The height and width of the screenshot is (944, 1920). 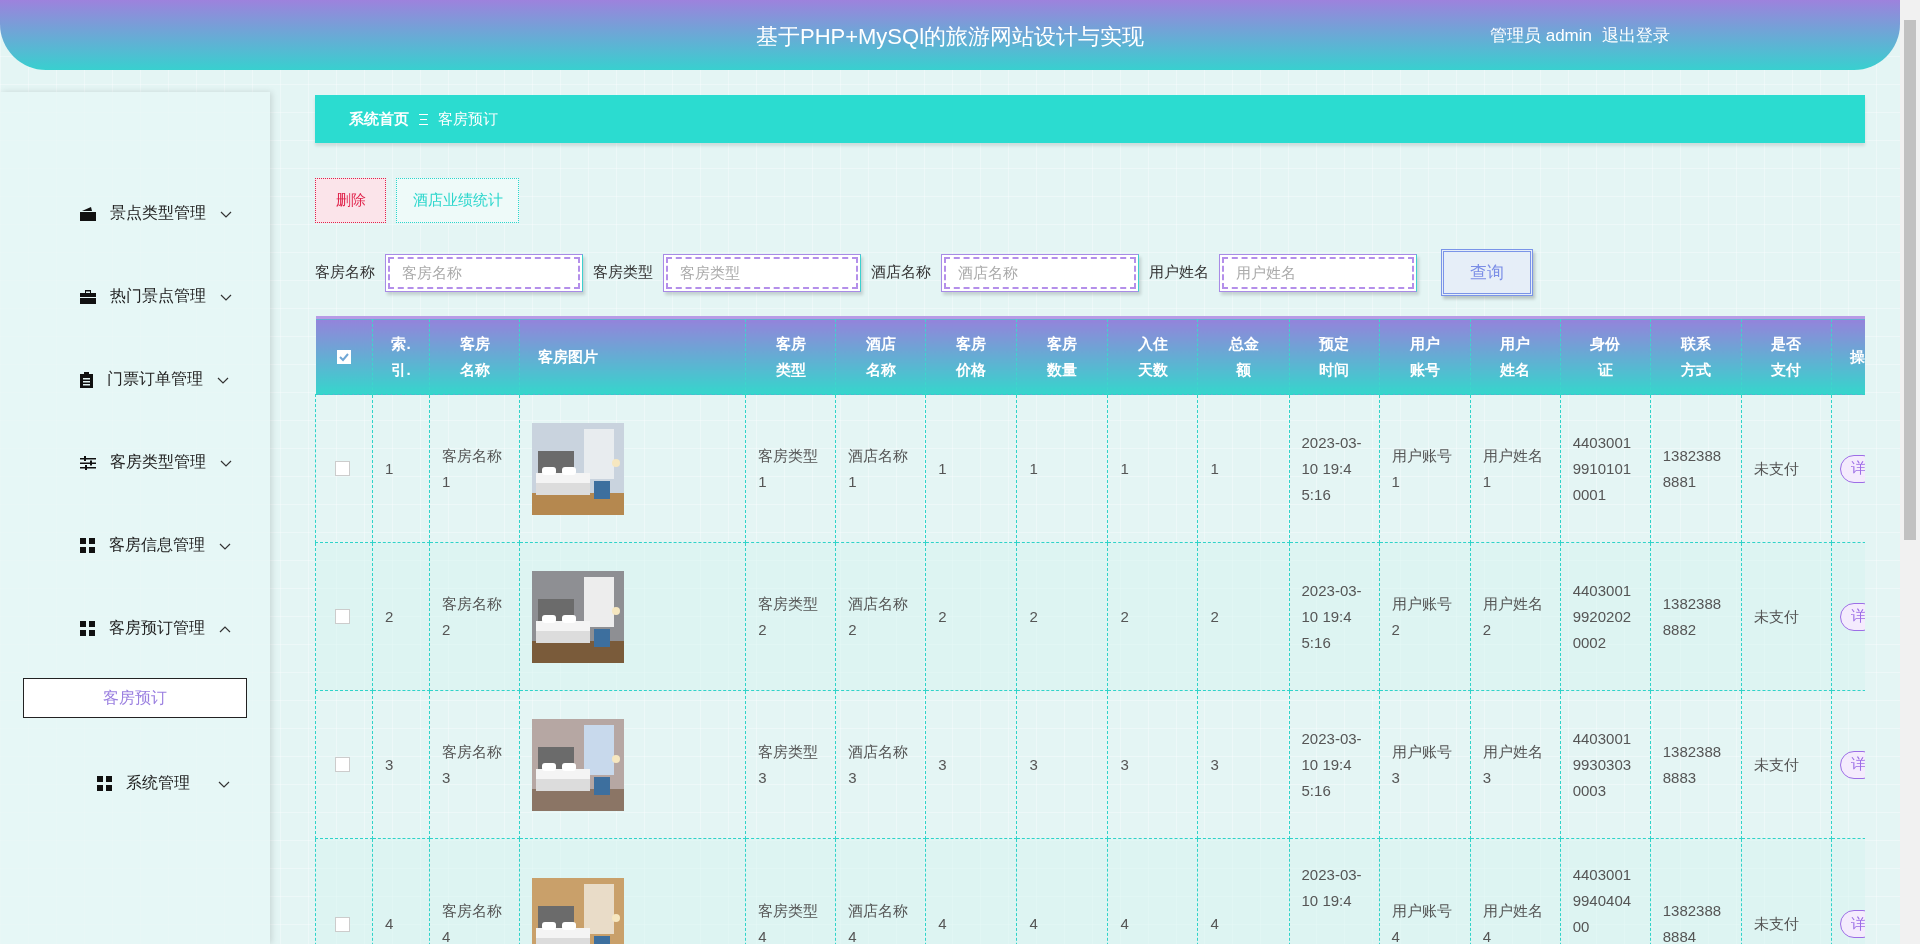 I want to click on column-header: 身份证, so click(x=1605, y=356).